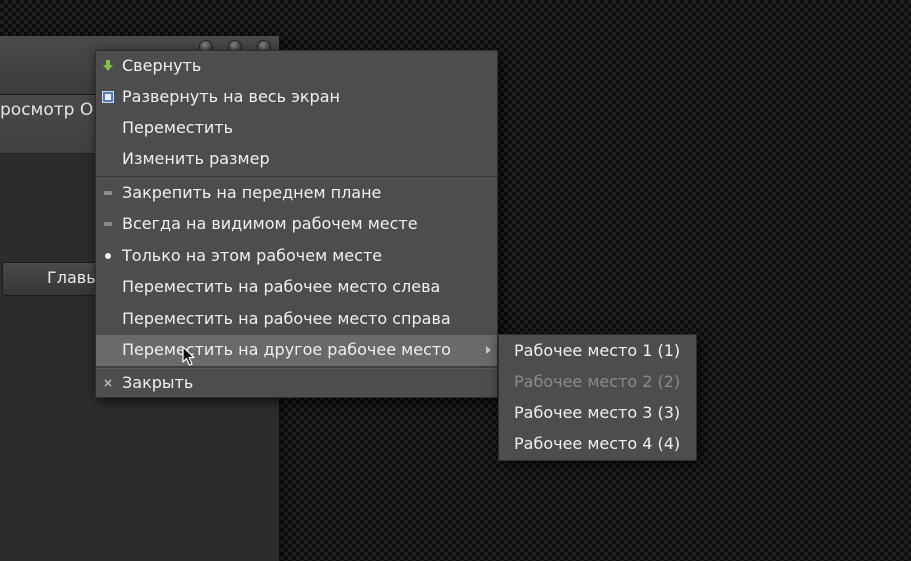 This screenshot has width=911, height=561. What do you see at coordinates (178, 127) in the screenshot?
I see `menu-item-label: Переместить` at bounding box center [178, 127].